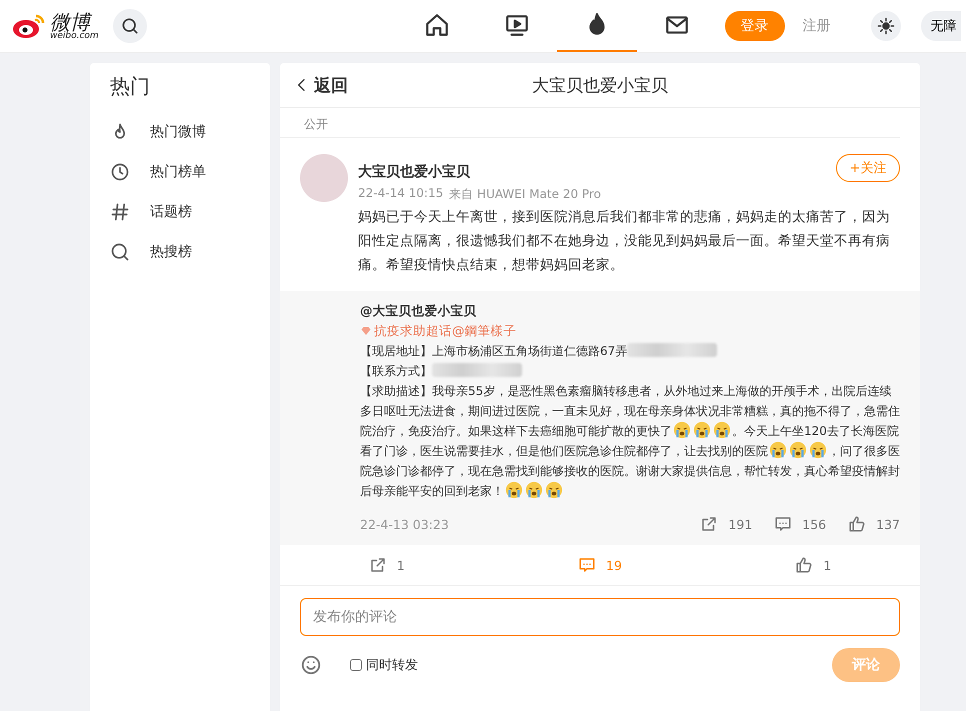 This screenshot has width=966, height=711. I want to click on sidebar-item: 热搜榜, so click(171, 252).